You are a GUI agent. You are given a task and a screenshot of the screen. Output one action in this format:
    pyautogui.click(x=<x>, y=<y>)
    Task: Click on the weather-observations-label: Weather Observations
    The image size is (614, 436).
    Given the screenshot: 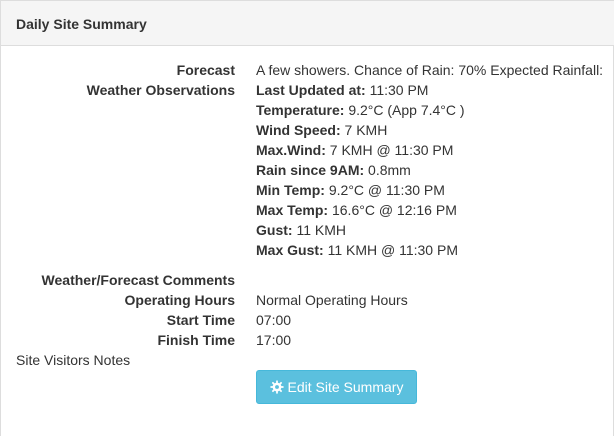 What is the action you would take?
    pyautogui.click(x=160, y=90)
    